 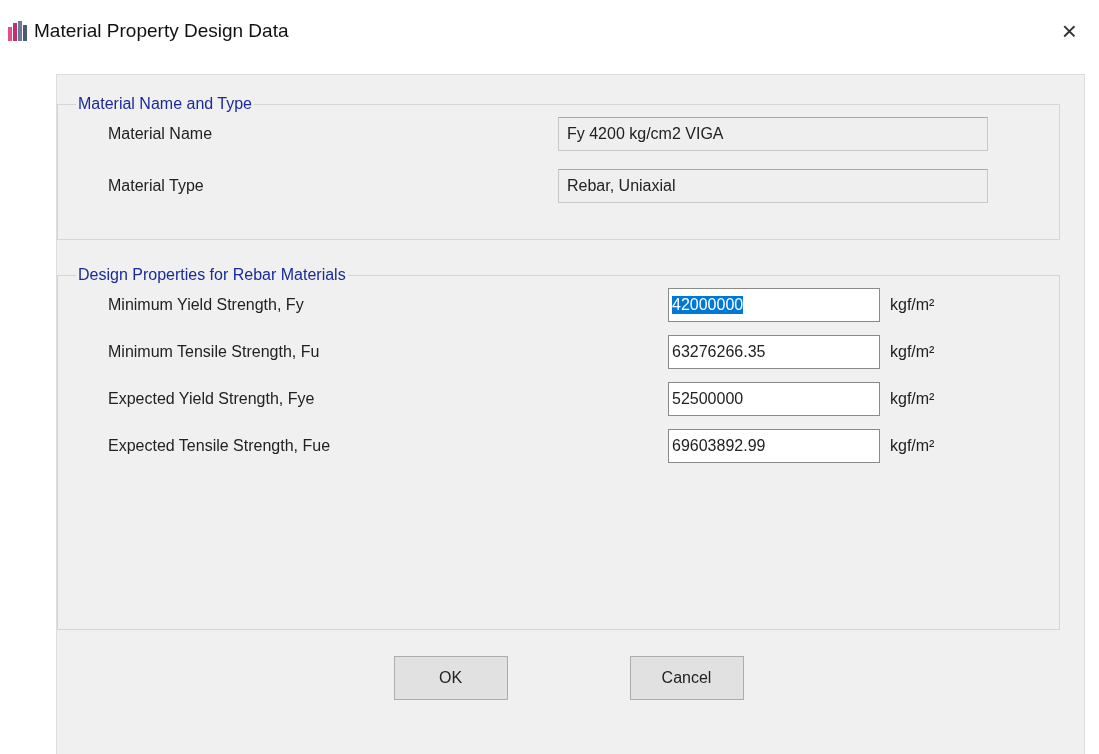 What do you see at coordinates (1069, 31) in the screenshot?
I see `close-button: ×` at bounding box center [1069, 31].